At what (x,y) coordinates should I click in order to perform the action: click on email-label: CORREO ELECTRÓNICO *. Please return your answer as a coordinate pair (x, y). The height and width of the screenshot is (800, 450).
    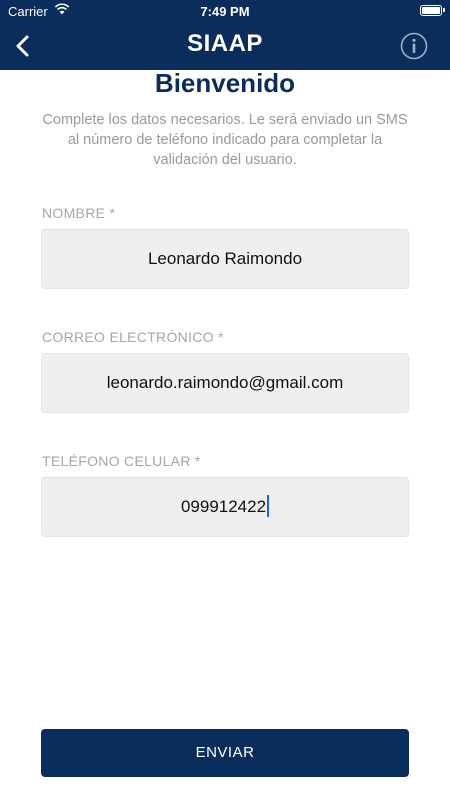
    Looking at the image, I should click on (133, 337).